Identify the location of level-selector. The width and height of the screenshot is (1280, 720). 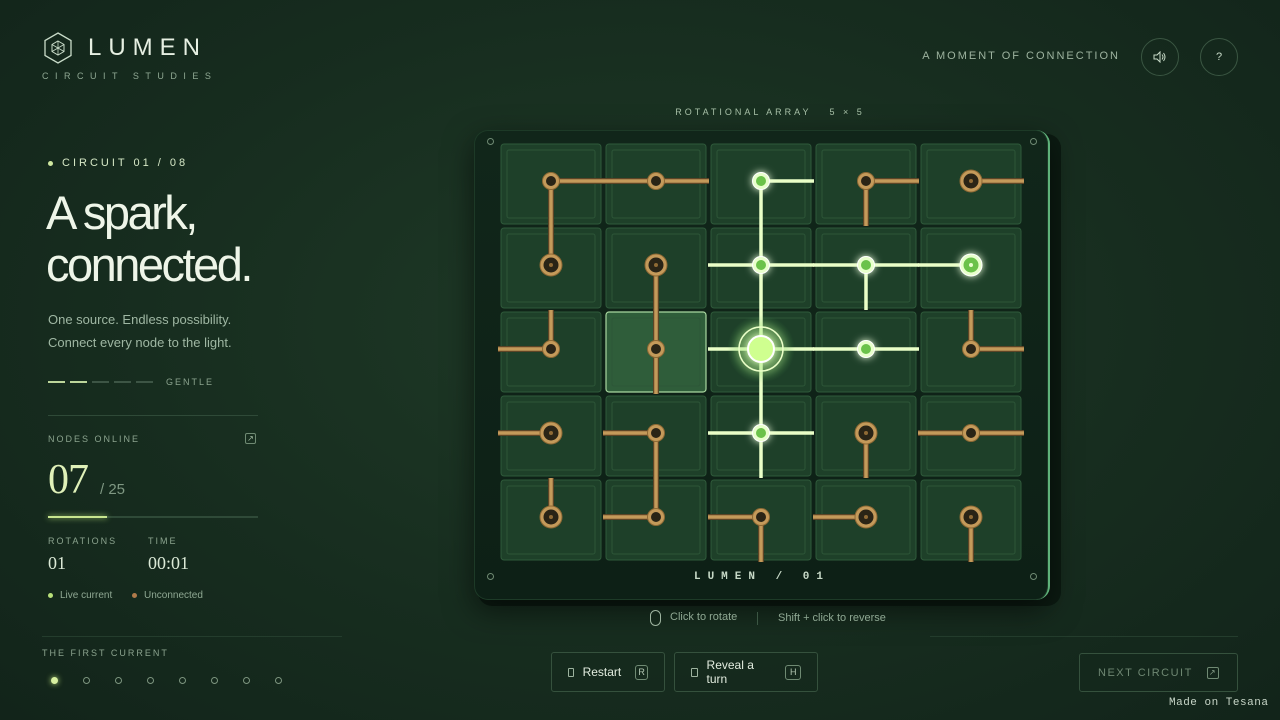
(176, 680).